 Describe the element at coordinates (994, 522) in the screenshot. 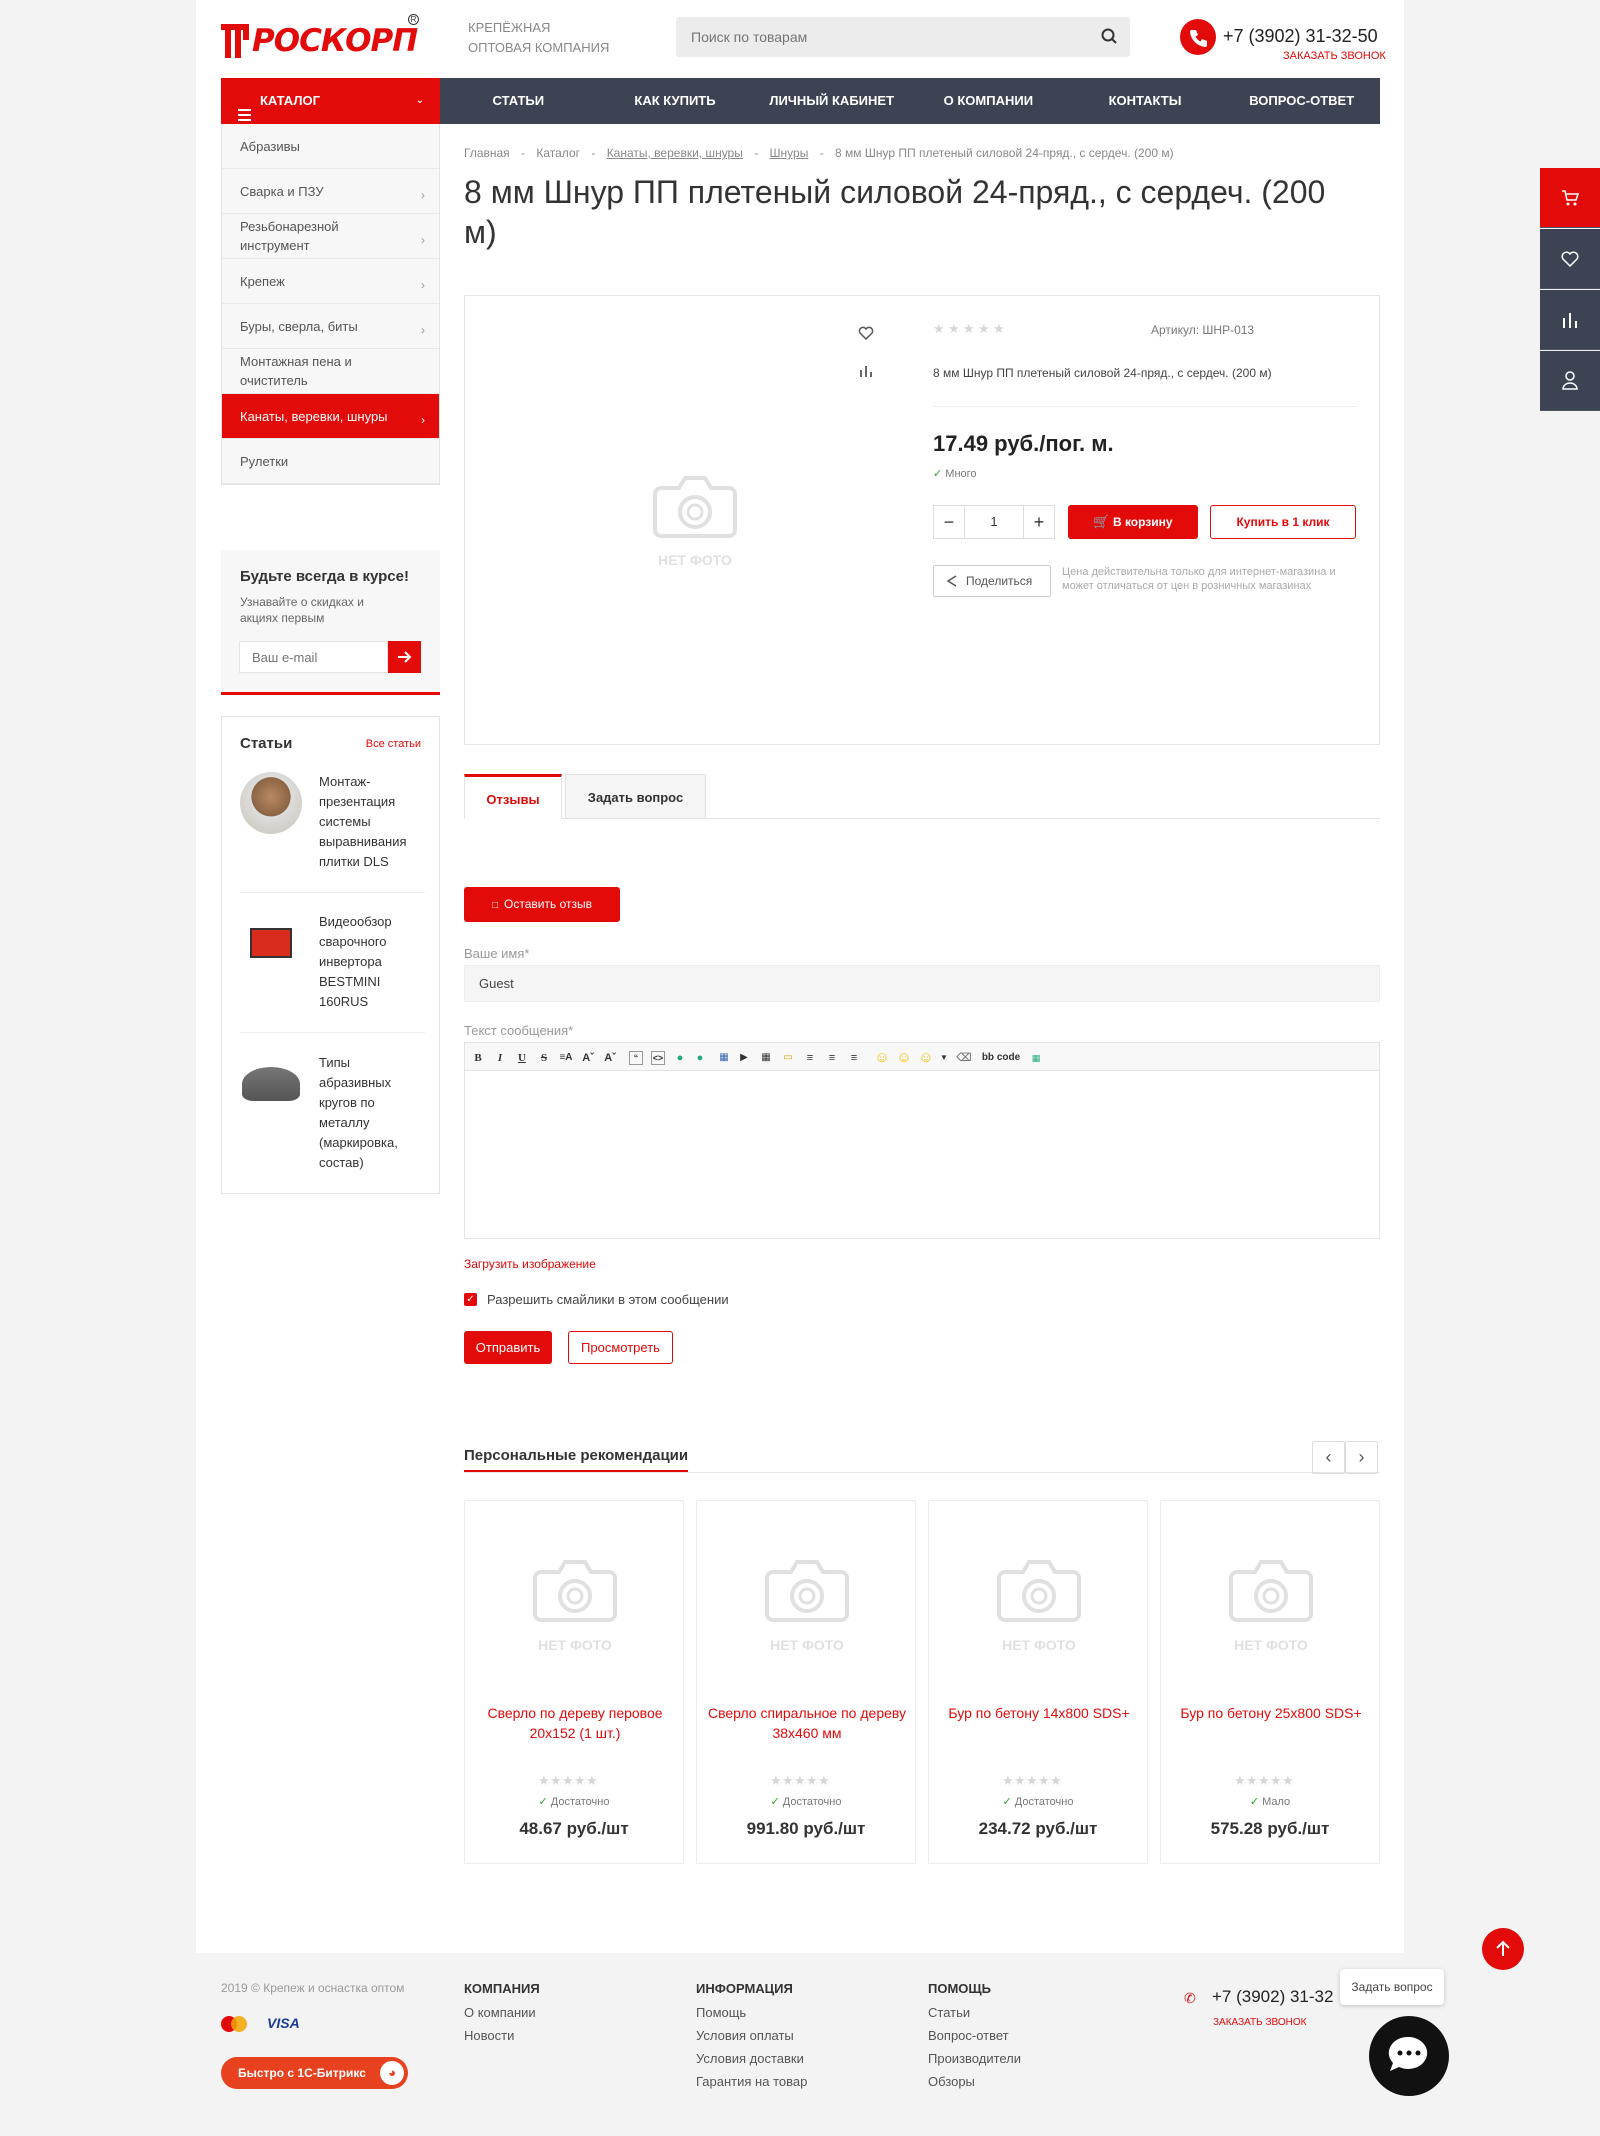

I see `quantity-input: 1` at that location.